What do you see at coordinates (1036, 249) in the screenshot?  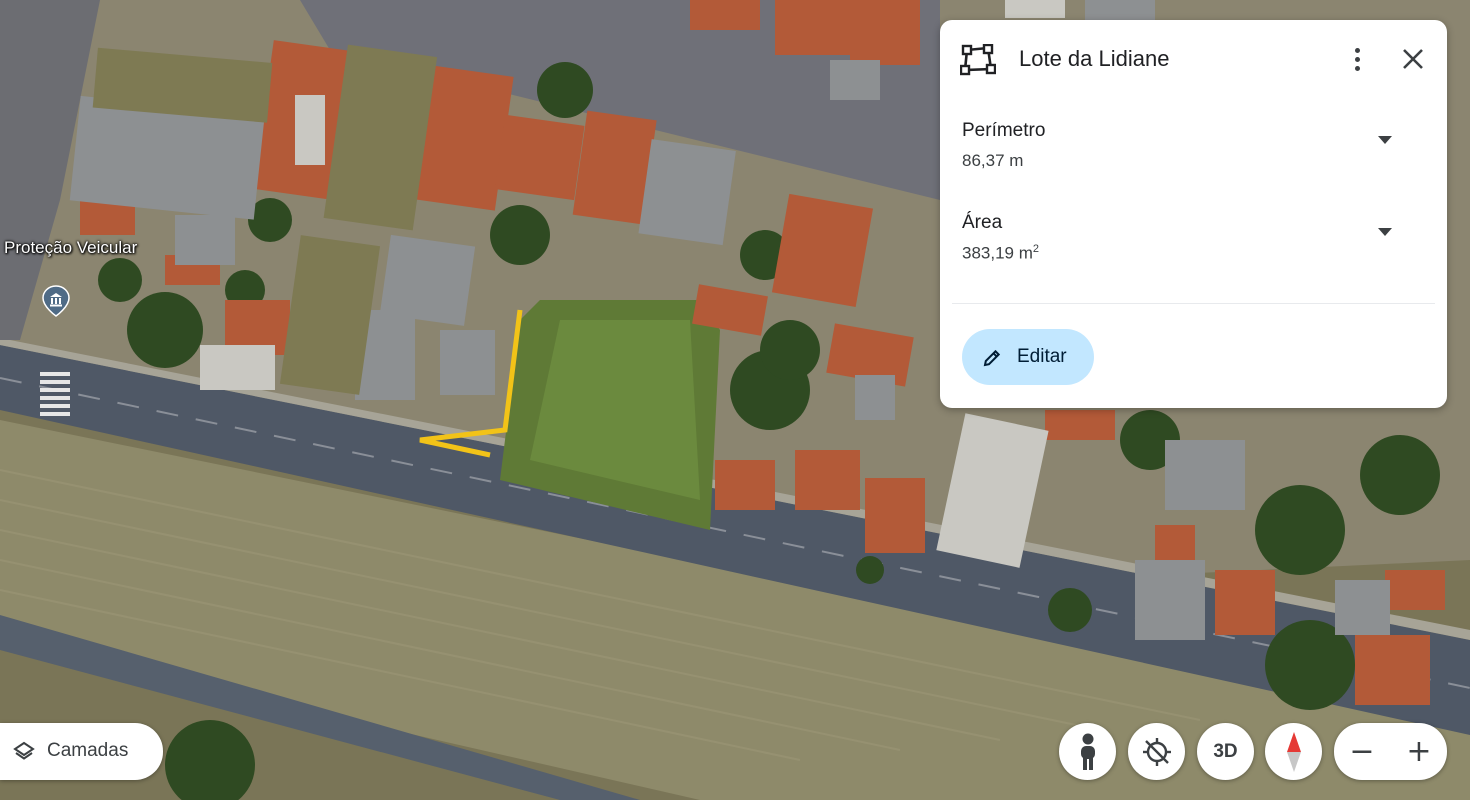 I see `area-unit-superscript: 2` at bounding box center [1036, 249].